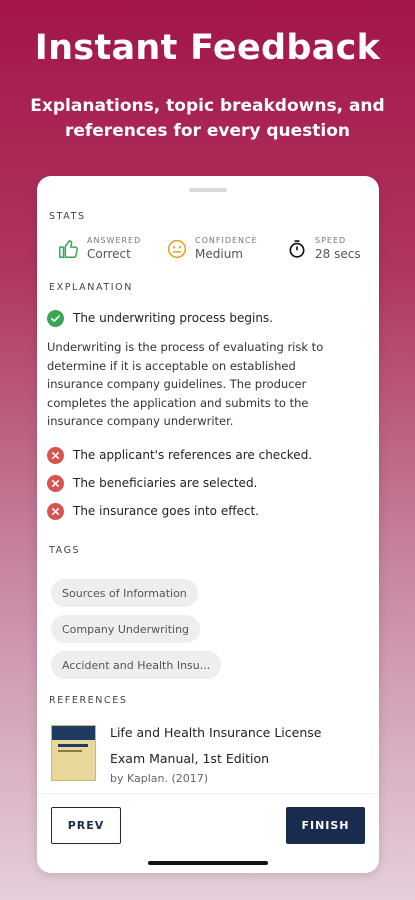 This screenshot has width=415, height=900. What do you see at coordinates (208, 190) in the screenshot?
I see `sheet-grabber` at bounding box center [208, 190].